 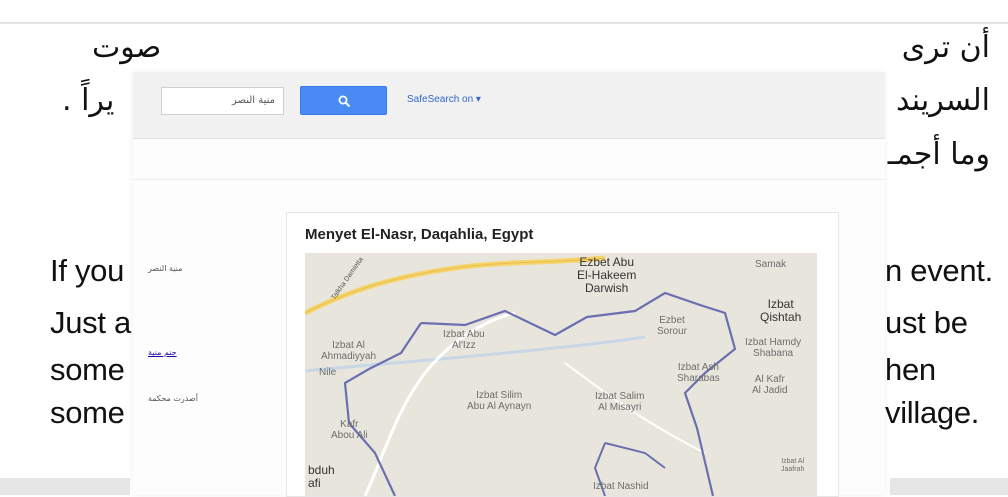 What do you see at coordinates (793, 465) in the screenshot?
I see `map-label-jaafrah: Izbat Al Jaafrah` at bounding box center [793, 465].